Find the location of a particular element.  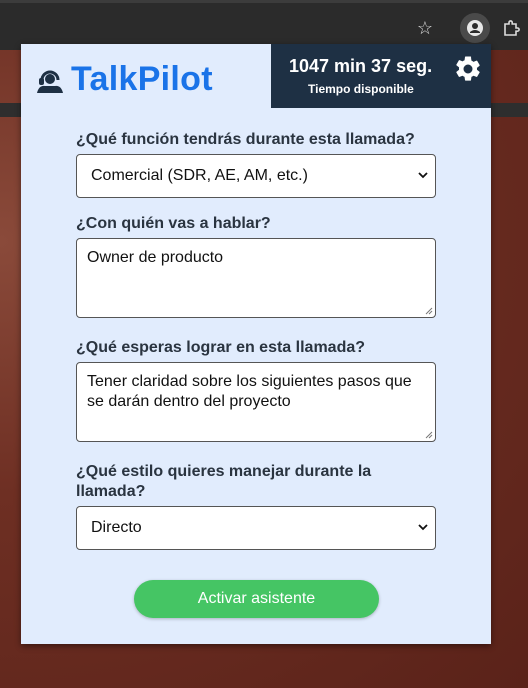

role-select-value: Comercial (SDR, AE, AM, etc.) is located at coordinates (199, 175).